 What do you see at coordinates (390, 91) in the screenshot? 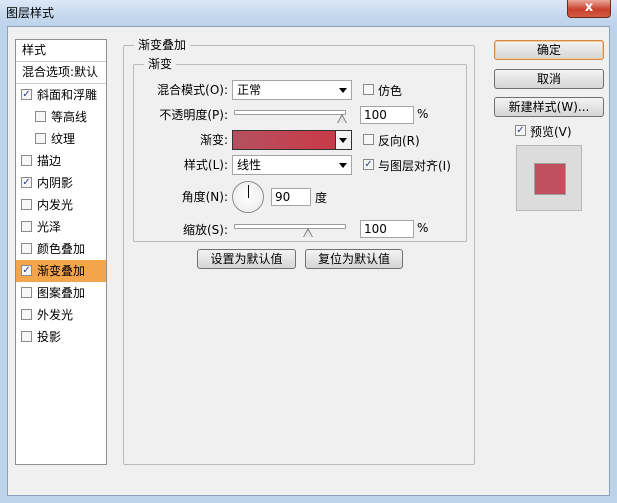
I see `dither-label: 仿色` at bounding box center [390, 91].